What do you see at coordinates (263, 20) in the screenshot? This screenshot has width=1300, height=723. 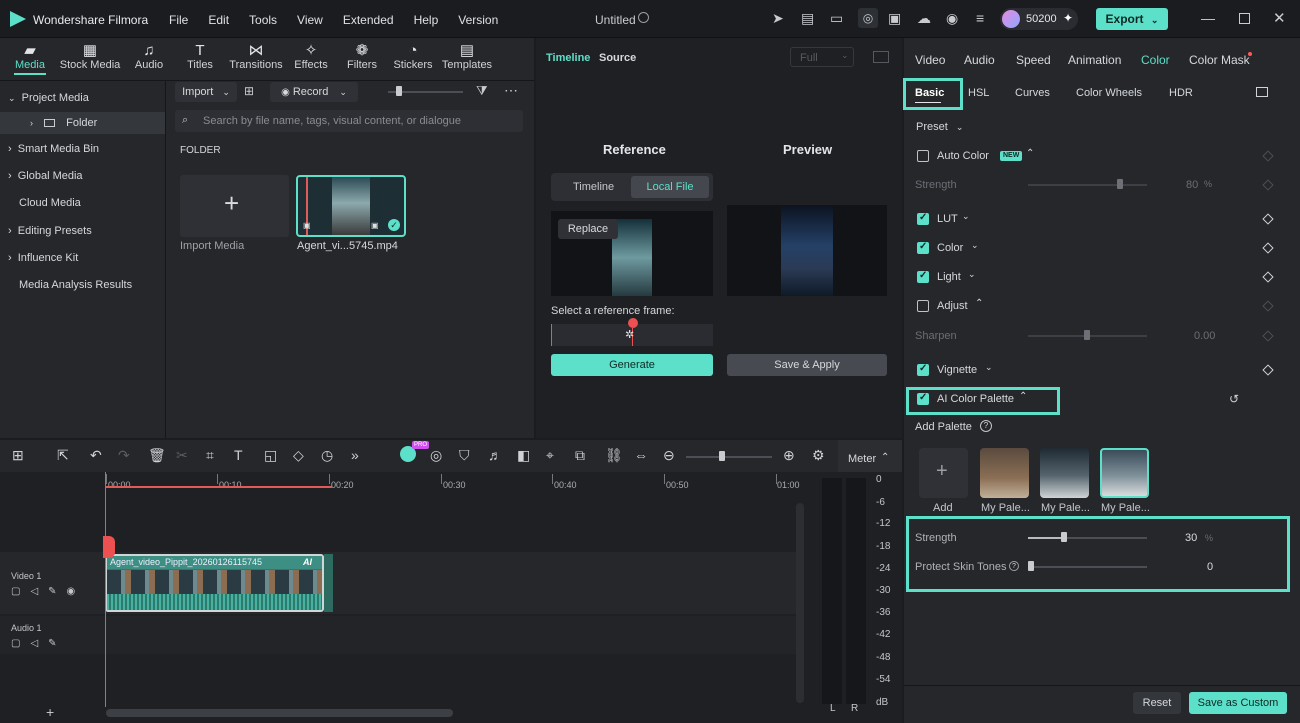 I see `menu-tools: Tools` at bounding box center [263, 20].